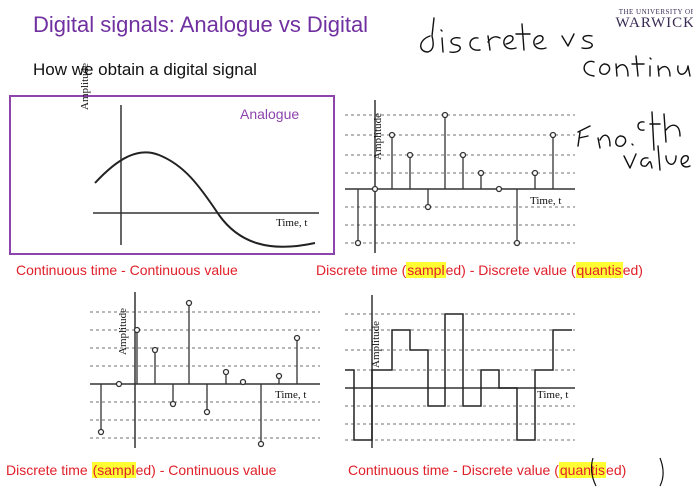 Image resolution: width=693 pixels, height=495 pixels. What do you see at coordinates (205, 199) in the screenshot?
I see `analogue-waveform` at bounding box center [205, 199].